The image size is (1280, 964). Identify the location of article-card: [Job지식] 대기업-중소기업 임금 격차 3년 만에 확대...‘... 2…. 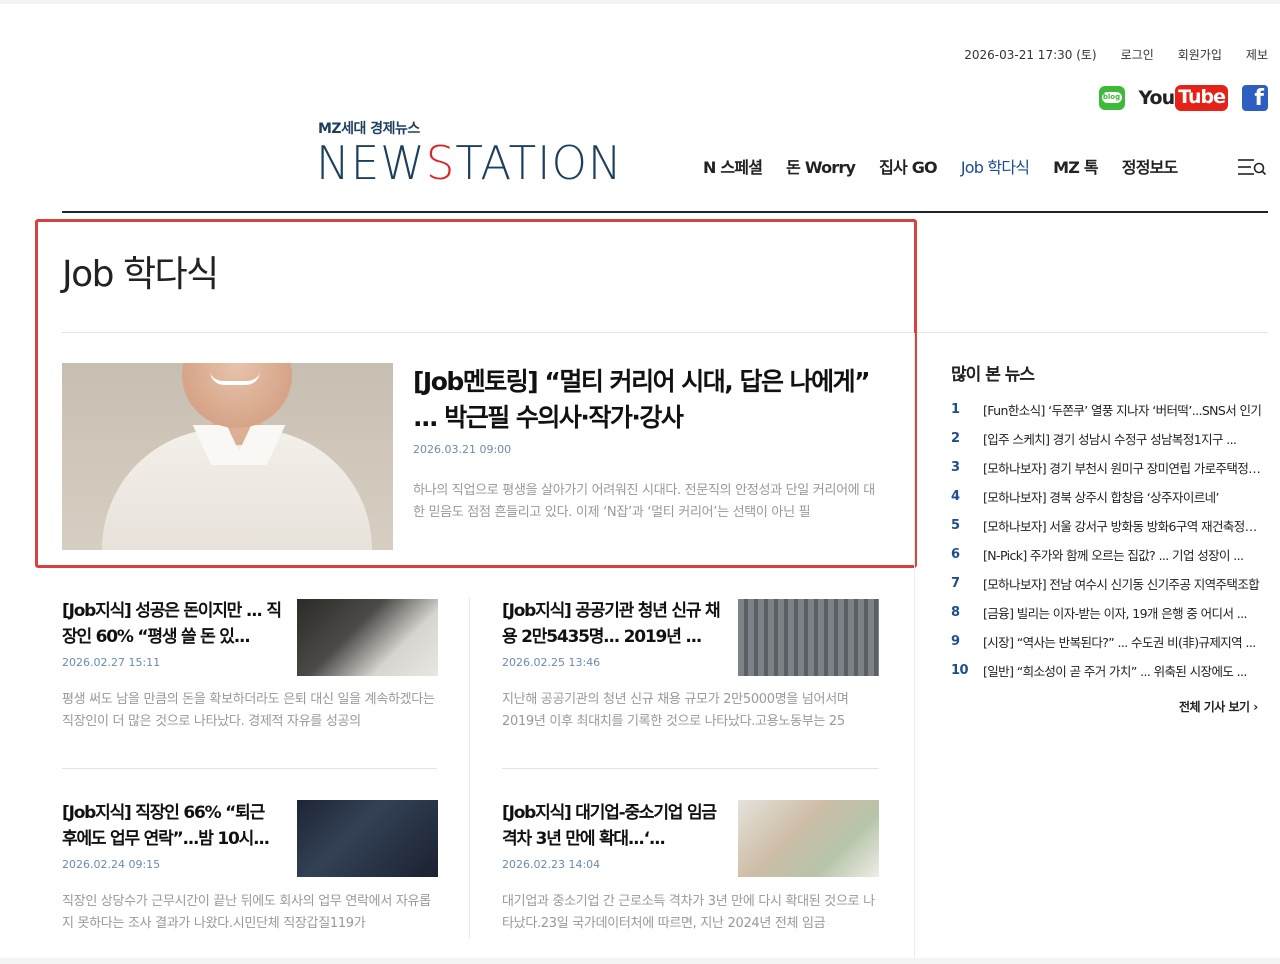
(691, 875).